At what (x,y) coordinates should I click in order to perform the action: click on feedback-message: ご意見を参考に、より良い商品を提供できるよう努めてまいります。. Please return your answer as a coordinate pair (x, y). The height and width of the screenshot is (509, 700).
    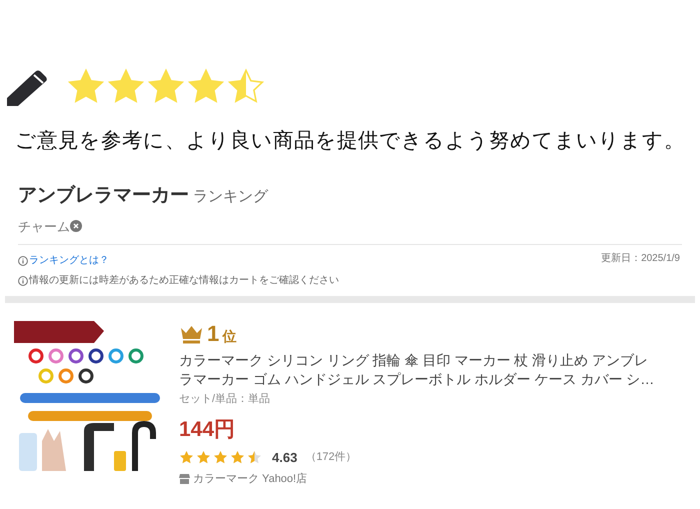
    Looking at the image, I should click on (350, 141).